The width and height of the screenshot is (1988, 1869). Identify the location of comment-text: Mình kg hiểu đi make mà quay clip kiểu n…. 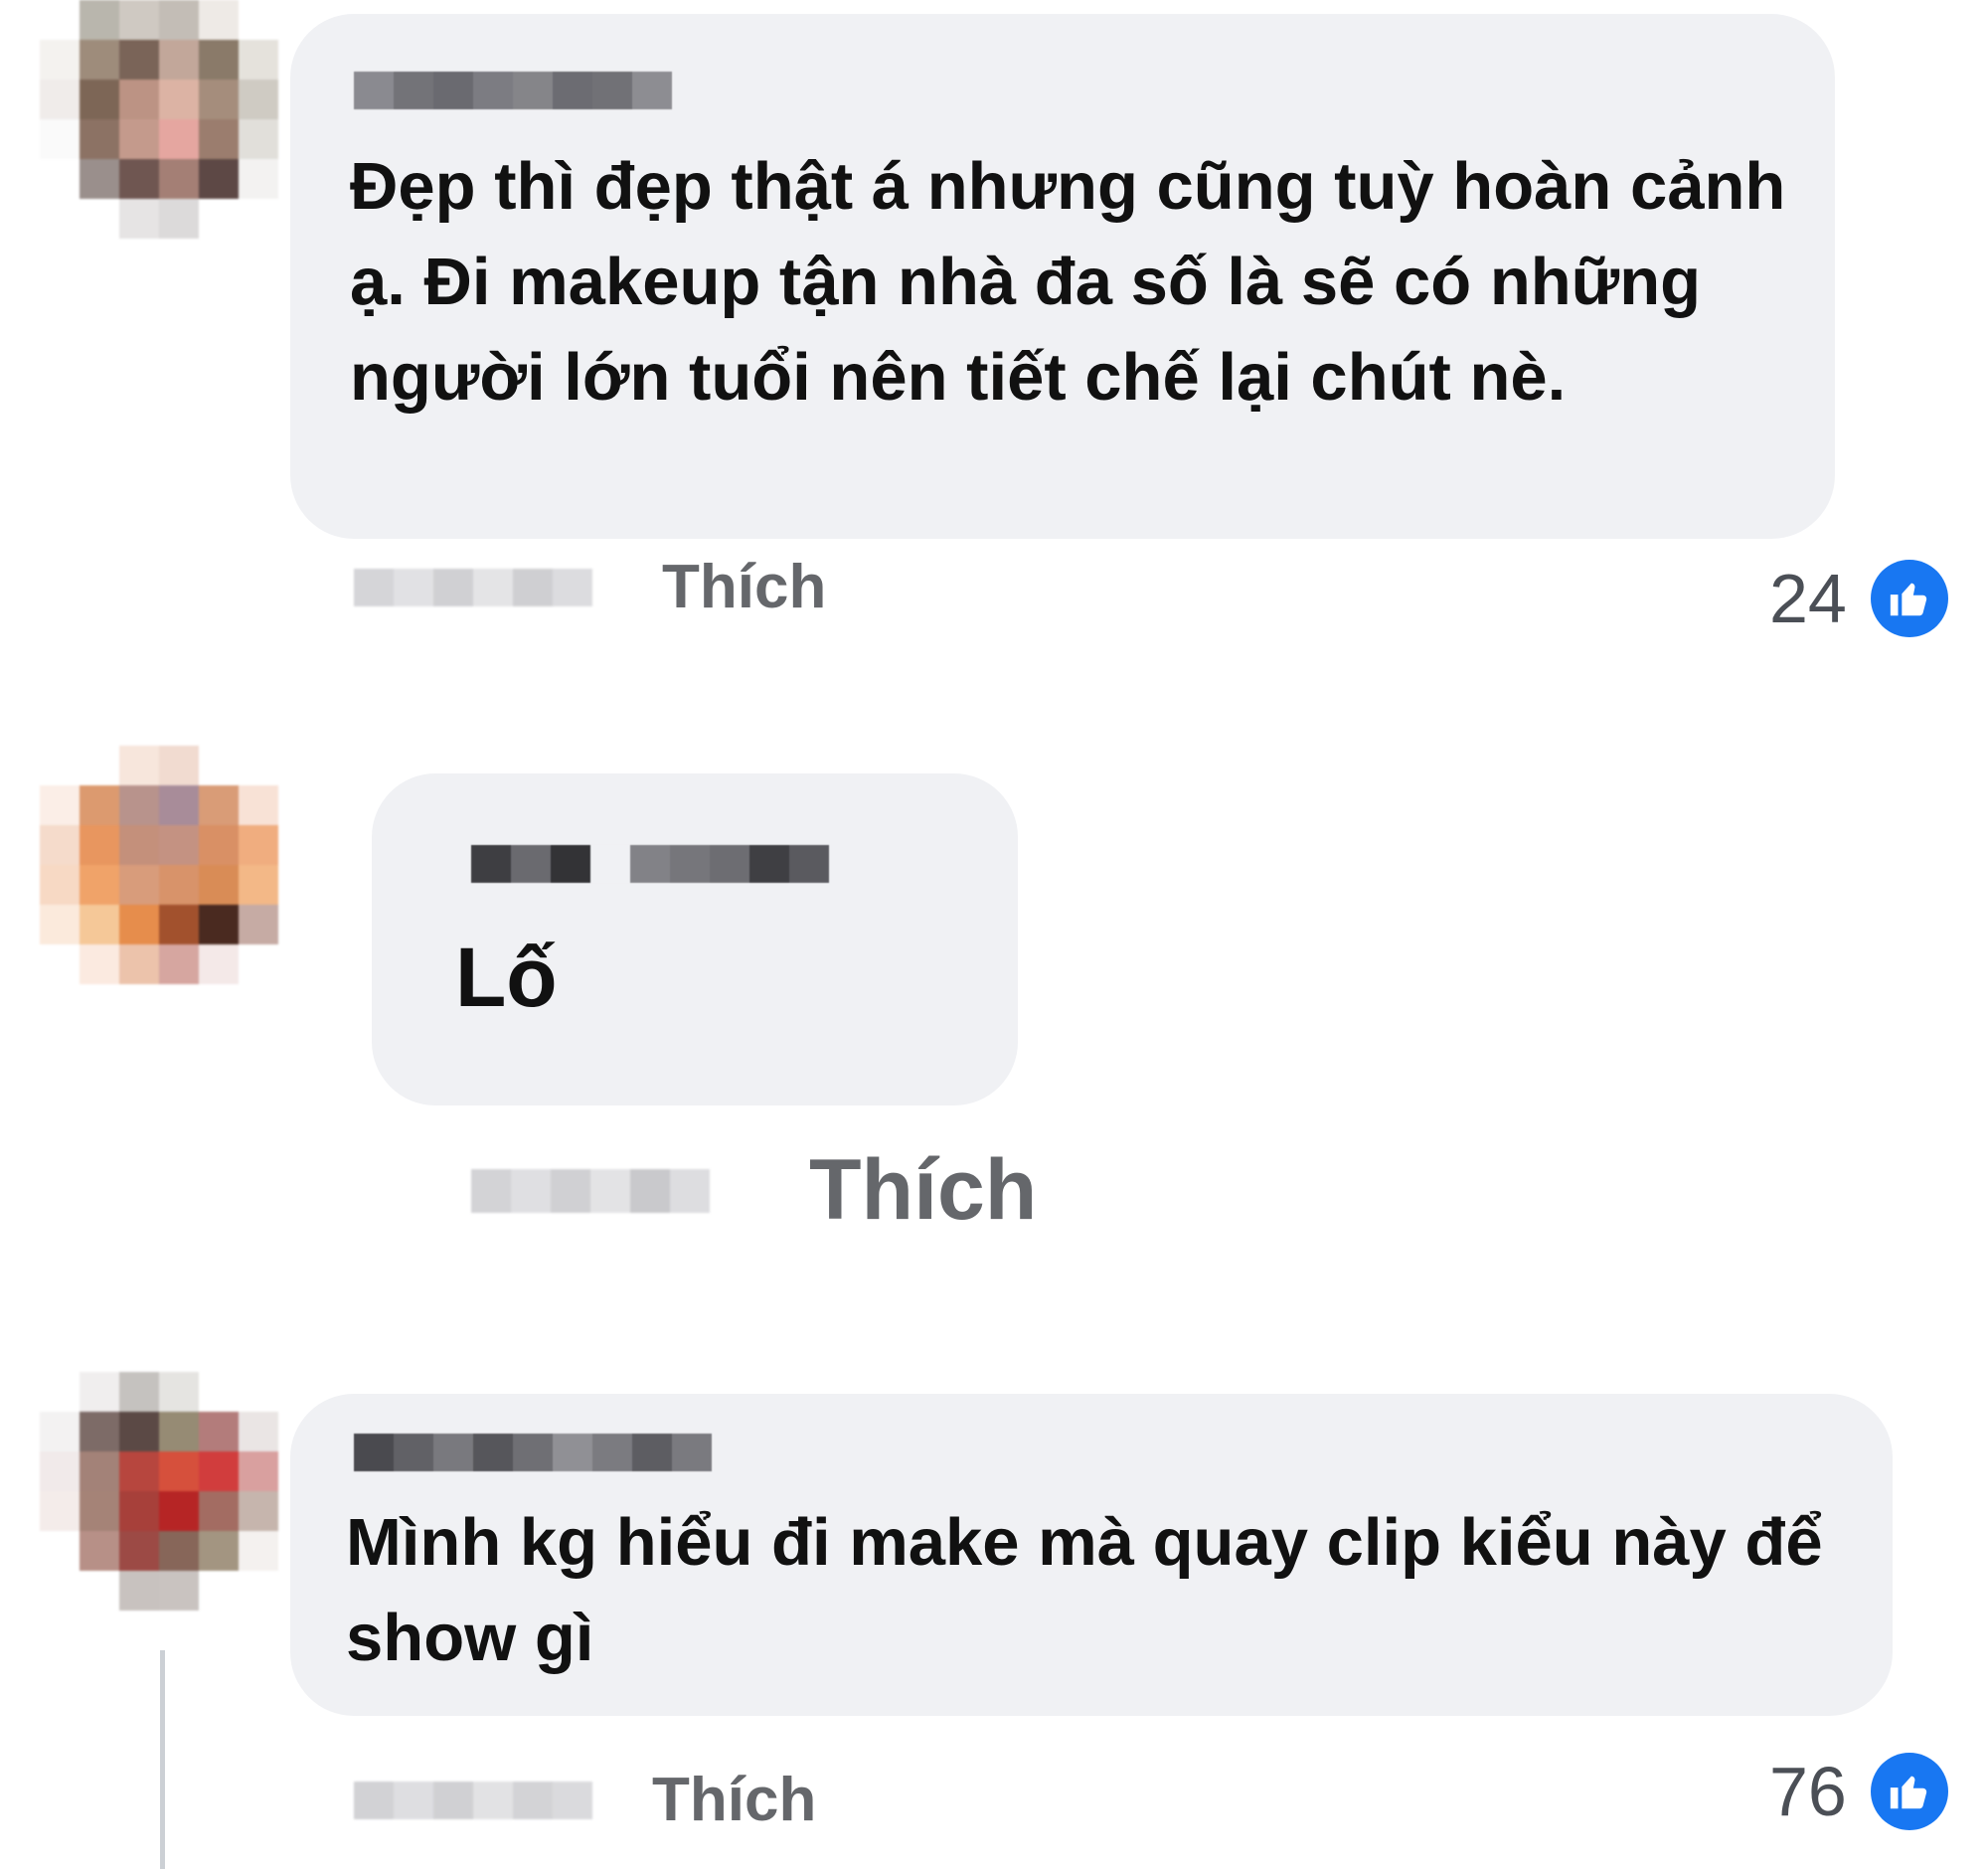
(1084, 1590).